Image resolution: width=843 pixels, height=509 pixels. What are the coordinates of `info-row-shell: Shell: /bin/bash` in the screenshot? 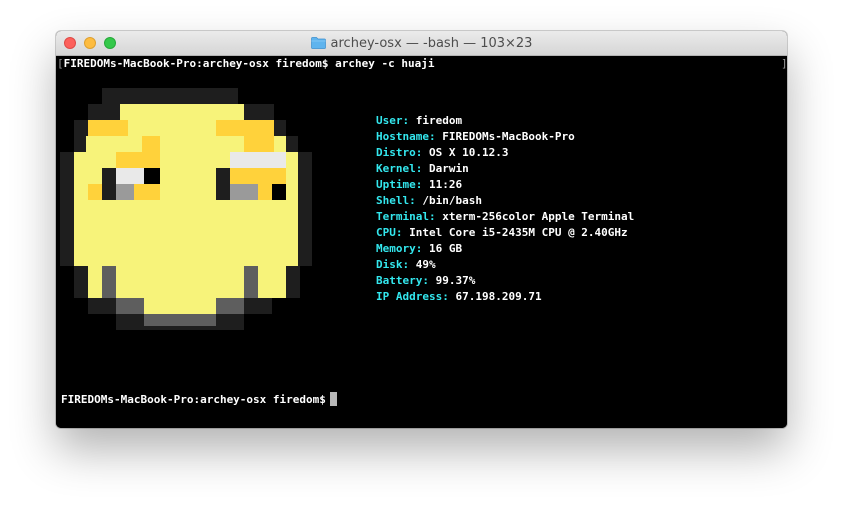 It's located at (429, 200).